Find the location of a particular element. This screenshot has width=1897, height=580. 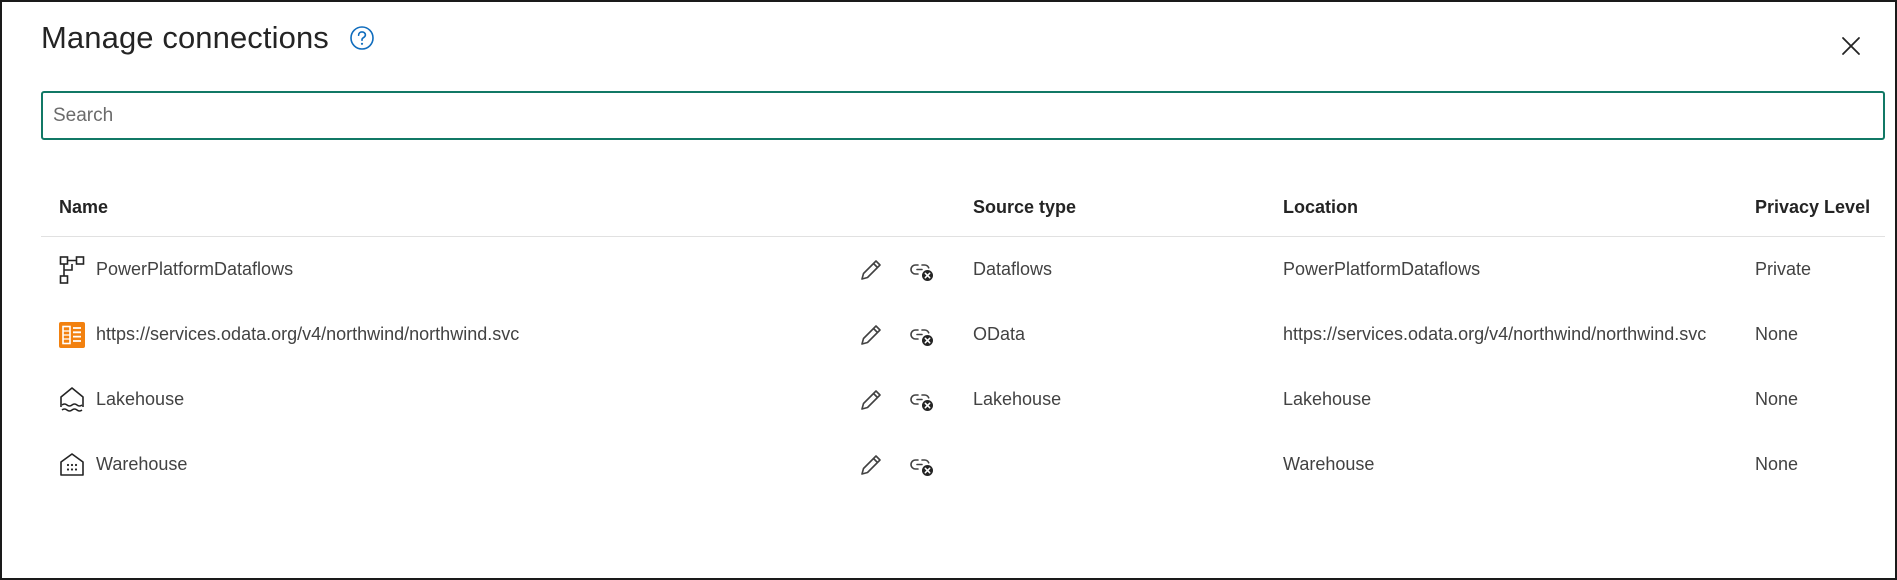

name-cell: PowerPlatformDataflows is located at coordinates (176, 269).